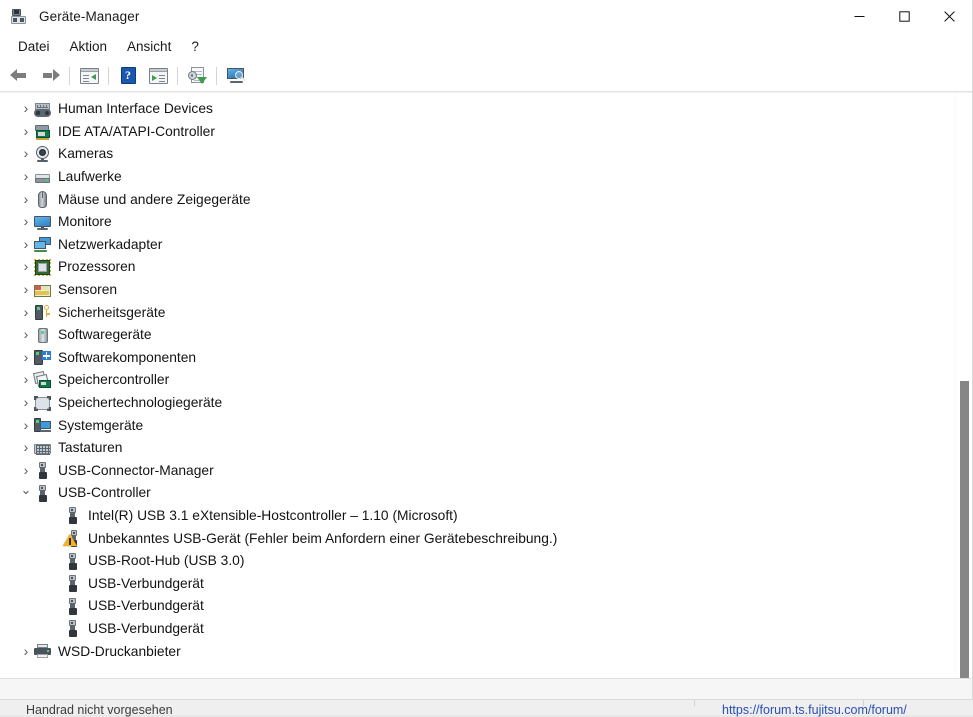 Image resolution: width=973 pixels, height=717 pixels. What do you see at coordinates (86, 154) in the screenshot?
I see `tree-item-label: Kameras` at bounding box center [86, 154].